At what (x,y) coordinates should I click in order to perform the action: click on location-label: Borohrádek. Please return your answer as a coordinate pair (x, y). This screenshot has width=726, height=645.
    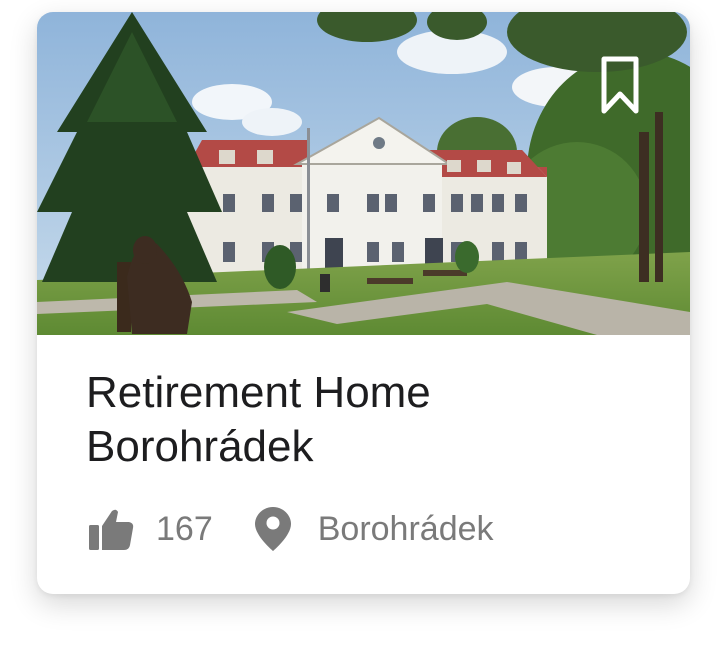
    Looking at the image, I should click on (405, 529).